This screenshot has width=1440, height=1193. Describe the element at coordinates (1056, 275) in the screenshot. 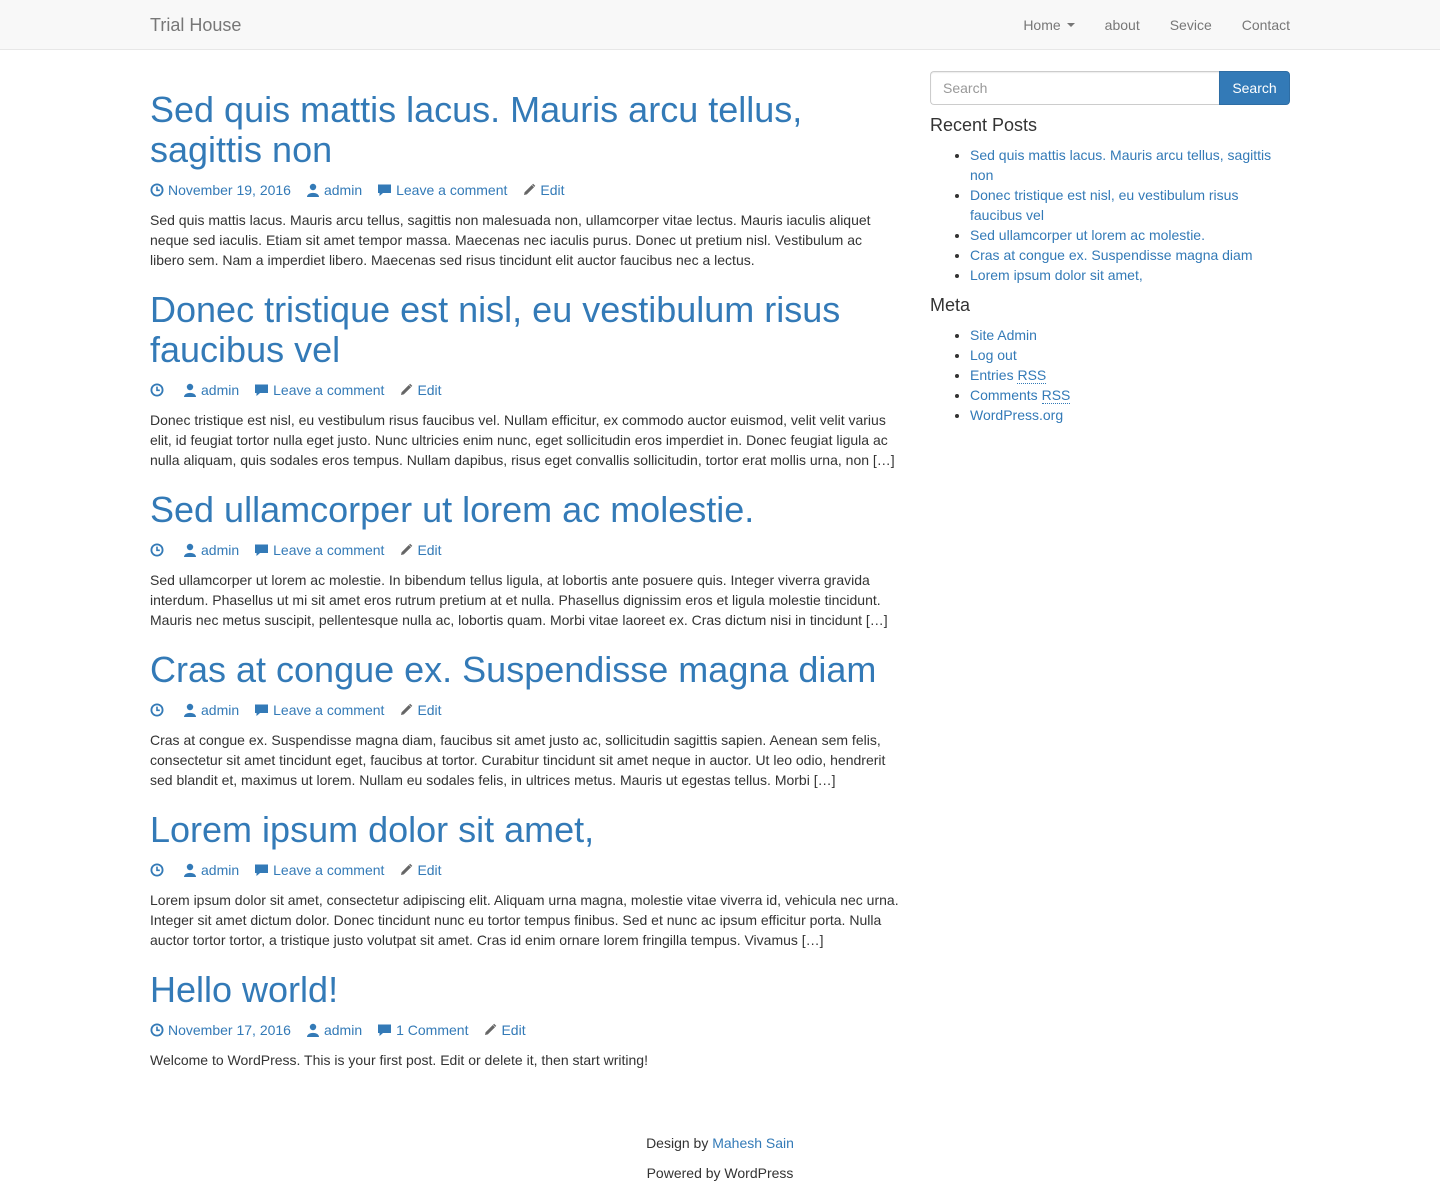

I see `recent-post-link: Lorem ipsum dolor sit amet,` at that location.